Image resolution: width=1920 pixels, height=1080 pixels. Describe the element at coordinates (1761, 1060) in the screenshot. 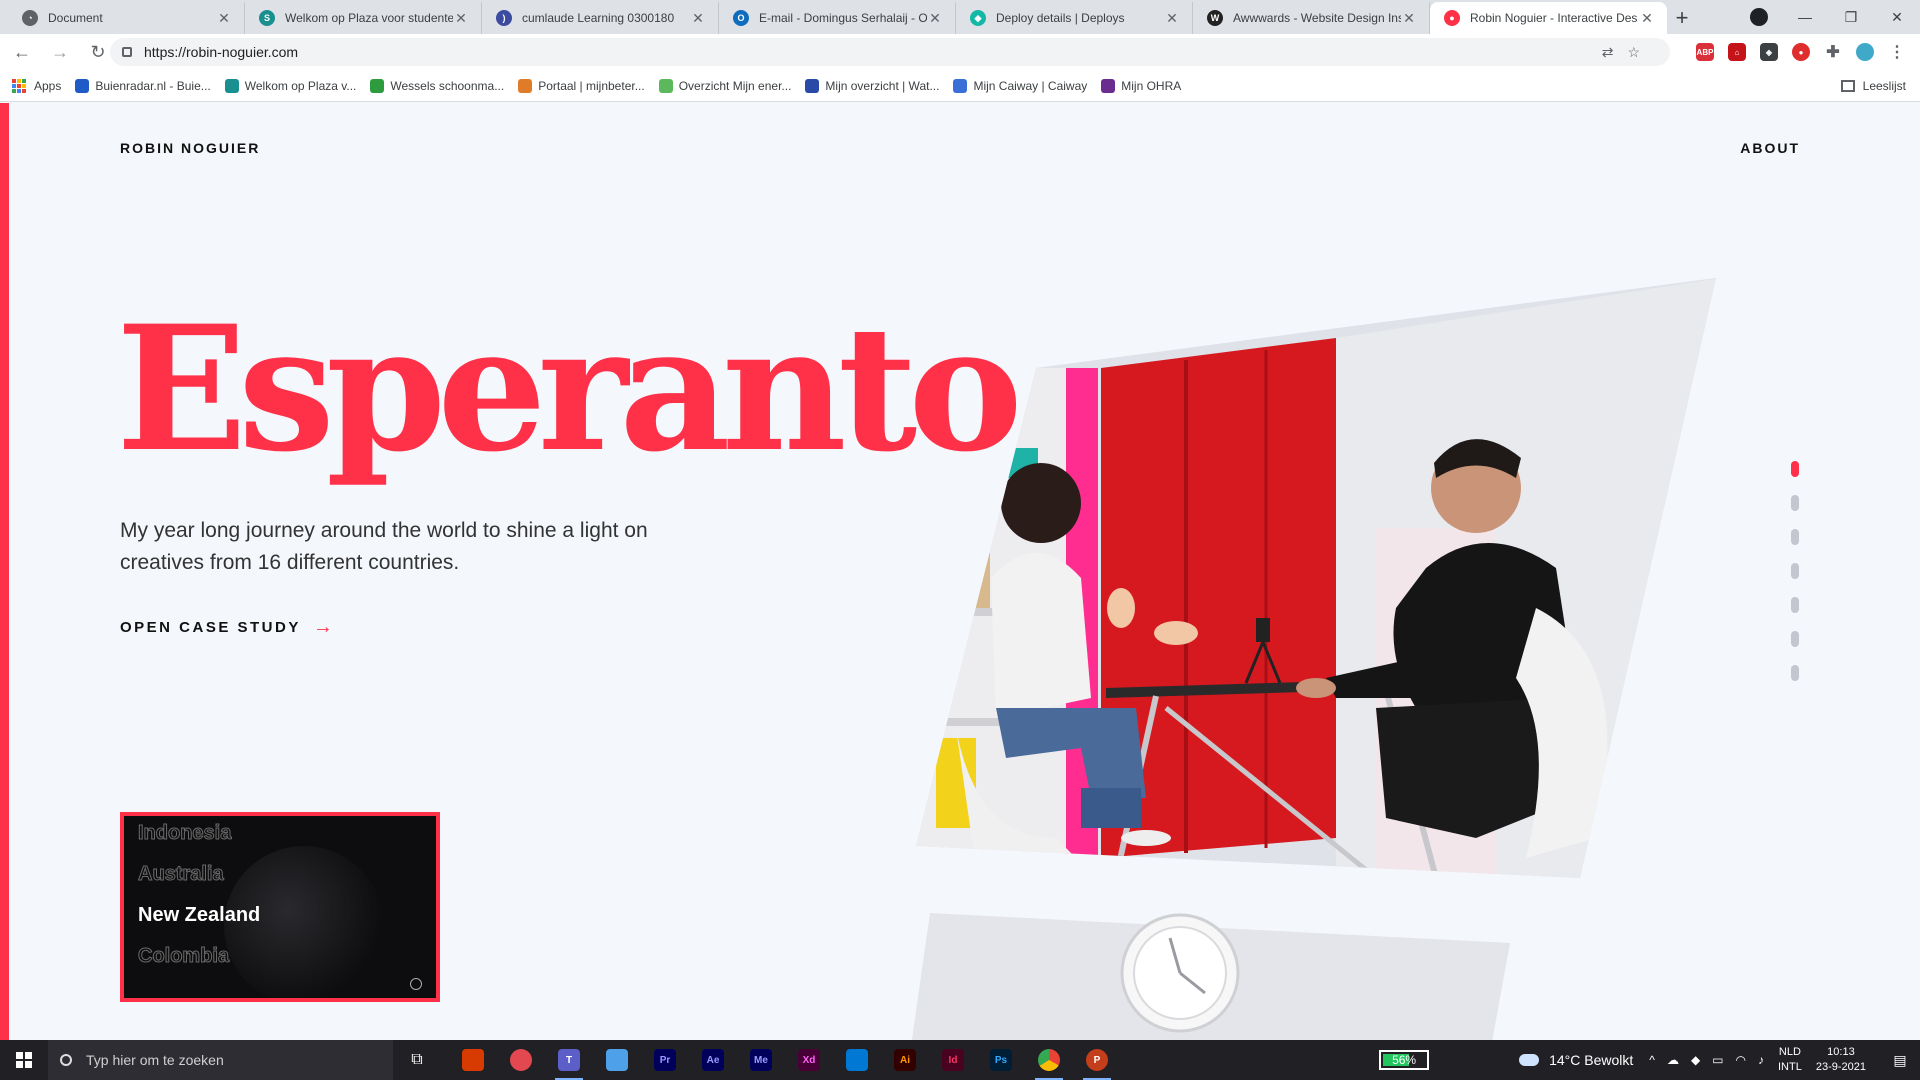

I see `volume-icon: ♪` at that location.